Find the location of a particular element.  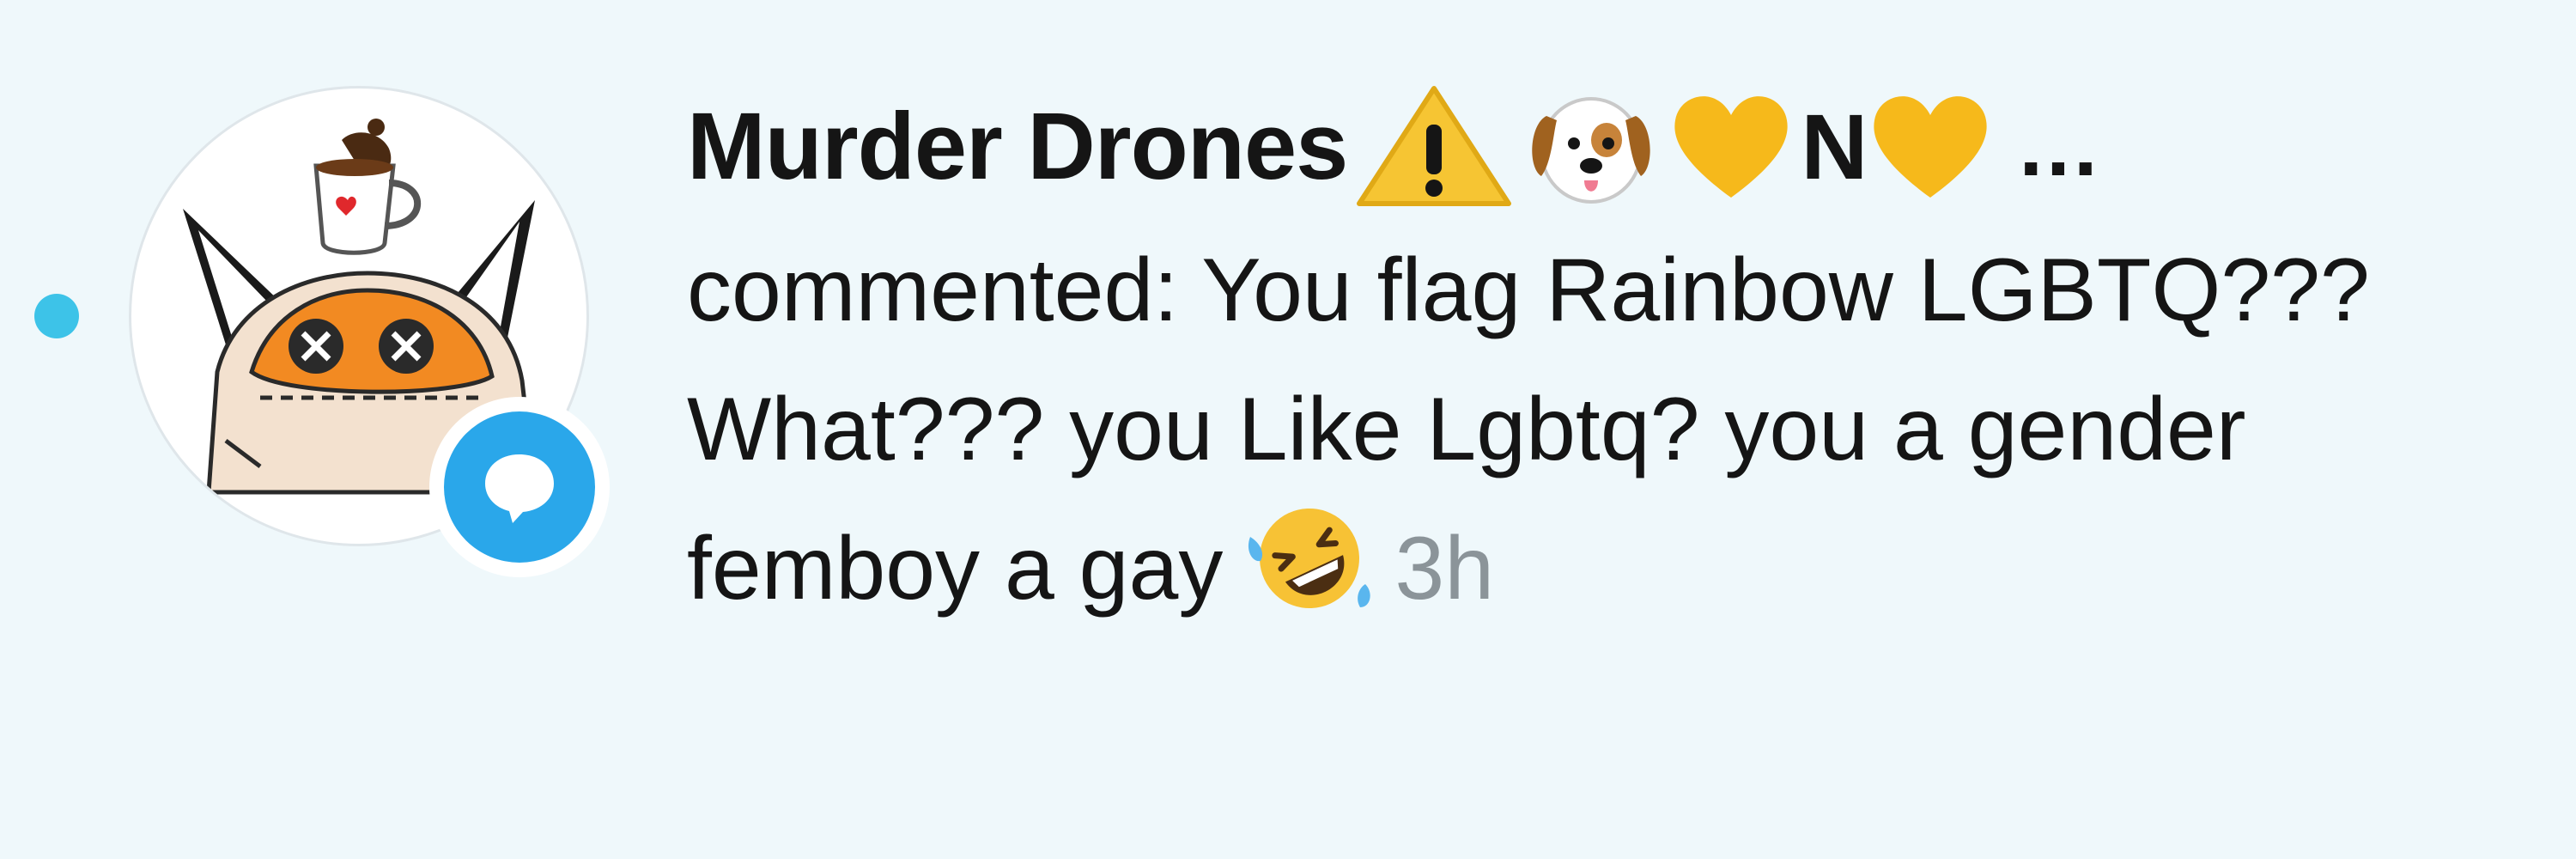

badge-letter: N is located at coordinates (1835, 146).